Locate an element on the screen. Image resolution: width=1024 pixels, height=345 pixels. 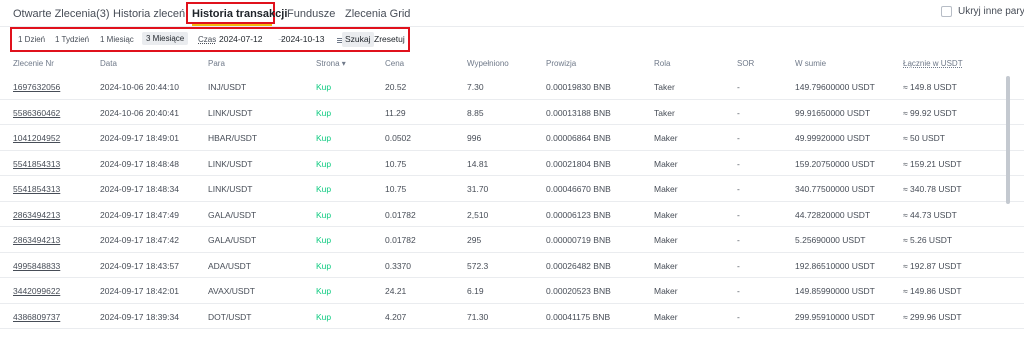
cell-total-usdt: ≈ 5.26 USDT is located at coordinates (928, 240).